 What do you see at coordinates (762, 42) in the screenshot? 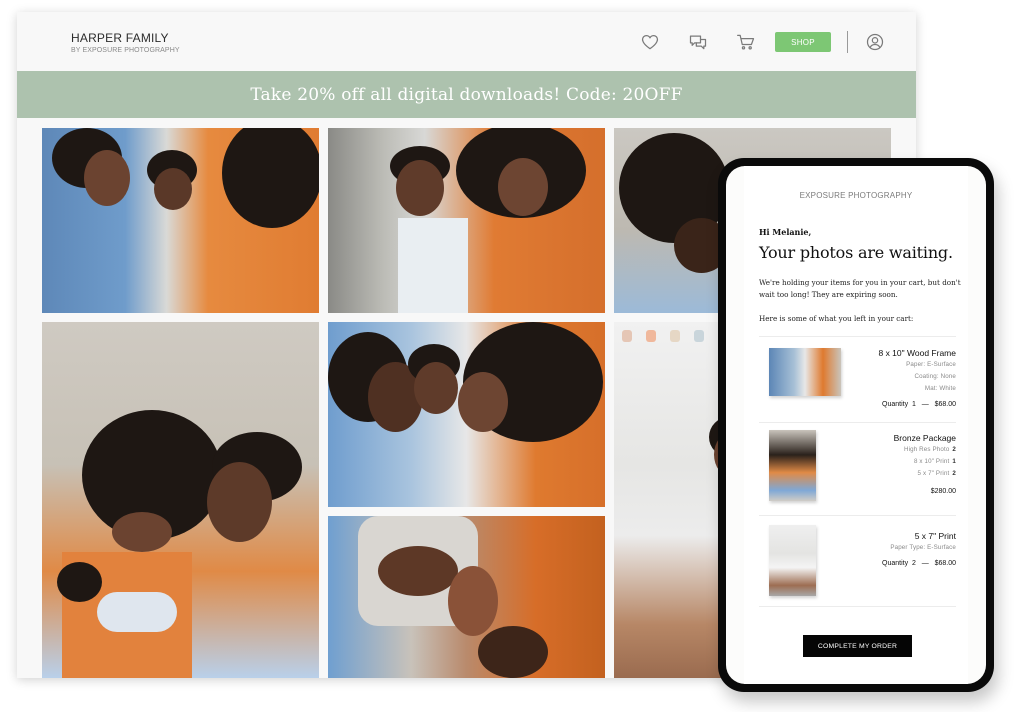
I see `header-nav: SHOP` at bounding box center [762, 42].